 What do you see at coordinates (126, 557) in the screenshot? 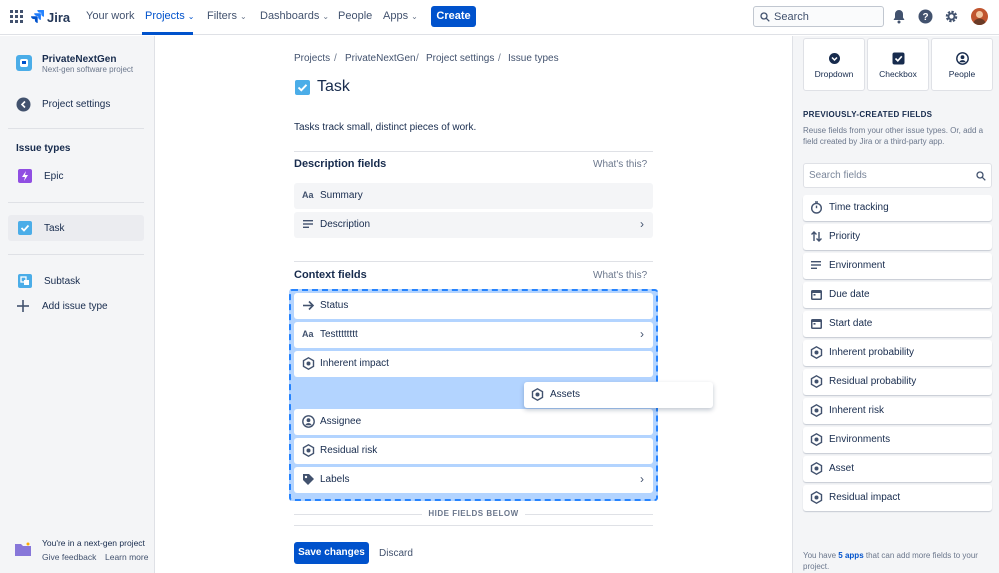
I see `learn-more-link: Learn more` at bounding box center [126, 557].